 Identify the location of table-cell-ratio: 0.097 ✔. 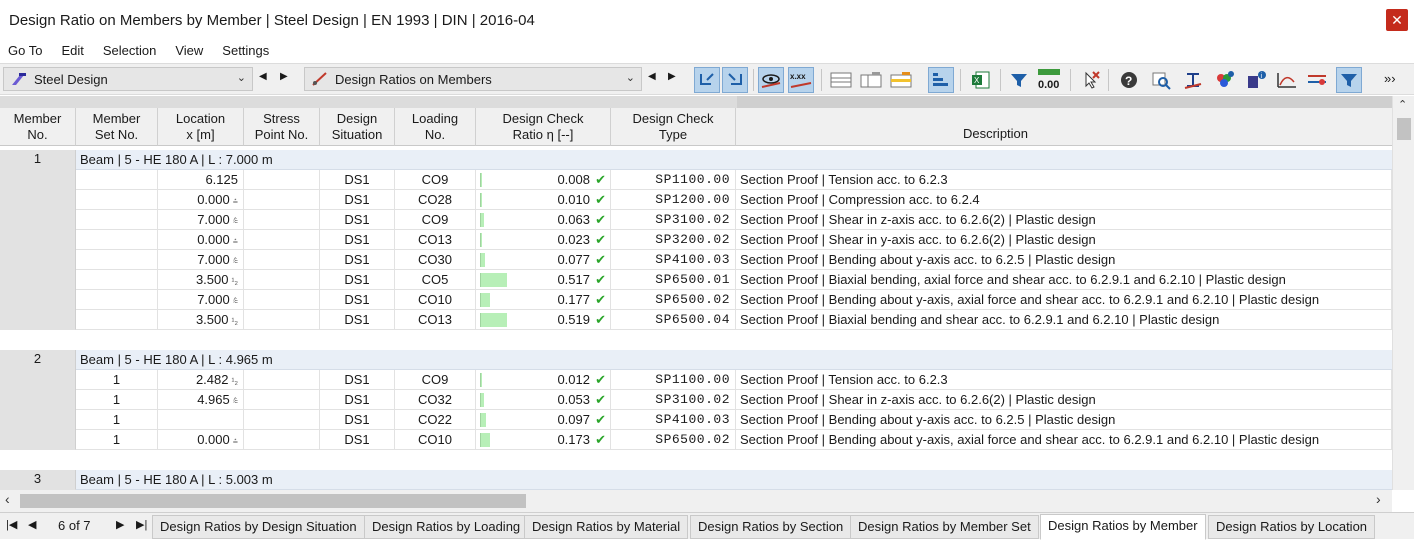
(543, 420).